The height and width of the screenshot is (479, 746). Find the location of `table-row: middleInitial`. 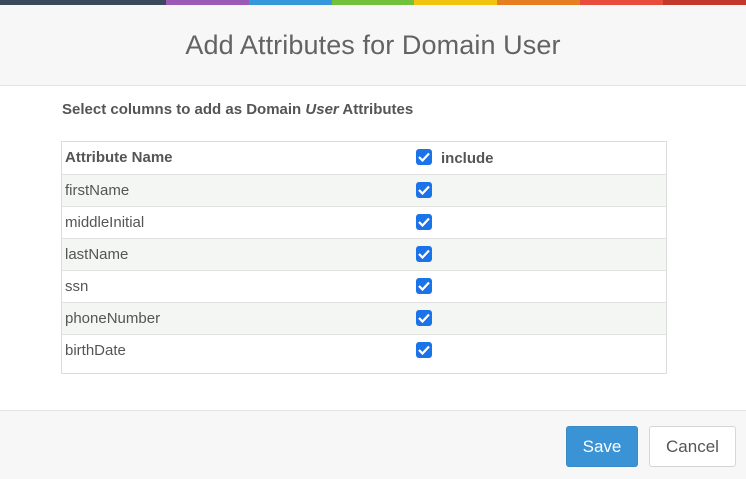

table-row: middleInitial is located at coordinates (364, 222).